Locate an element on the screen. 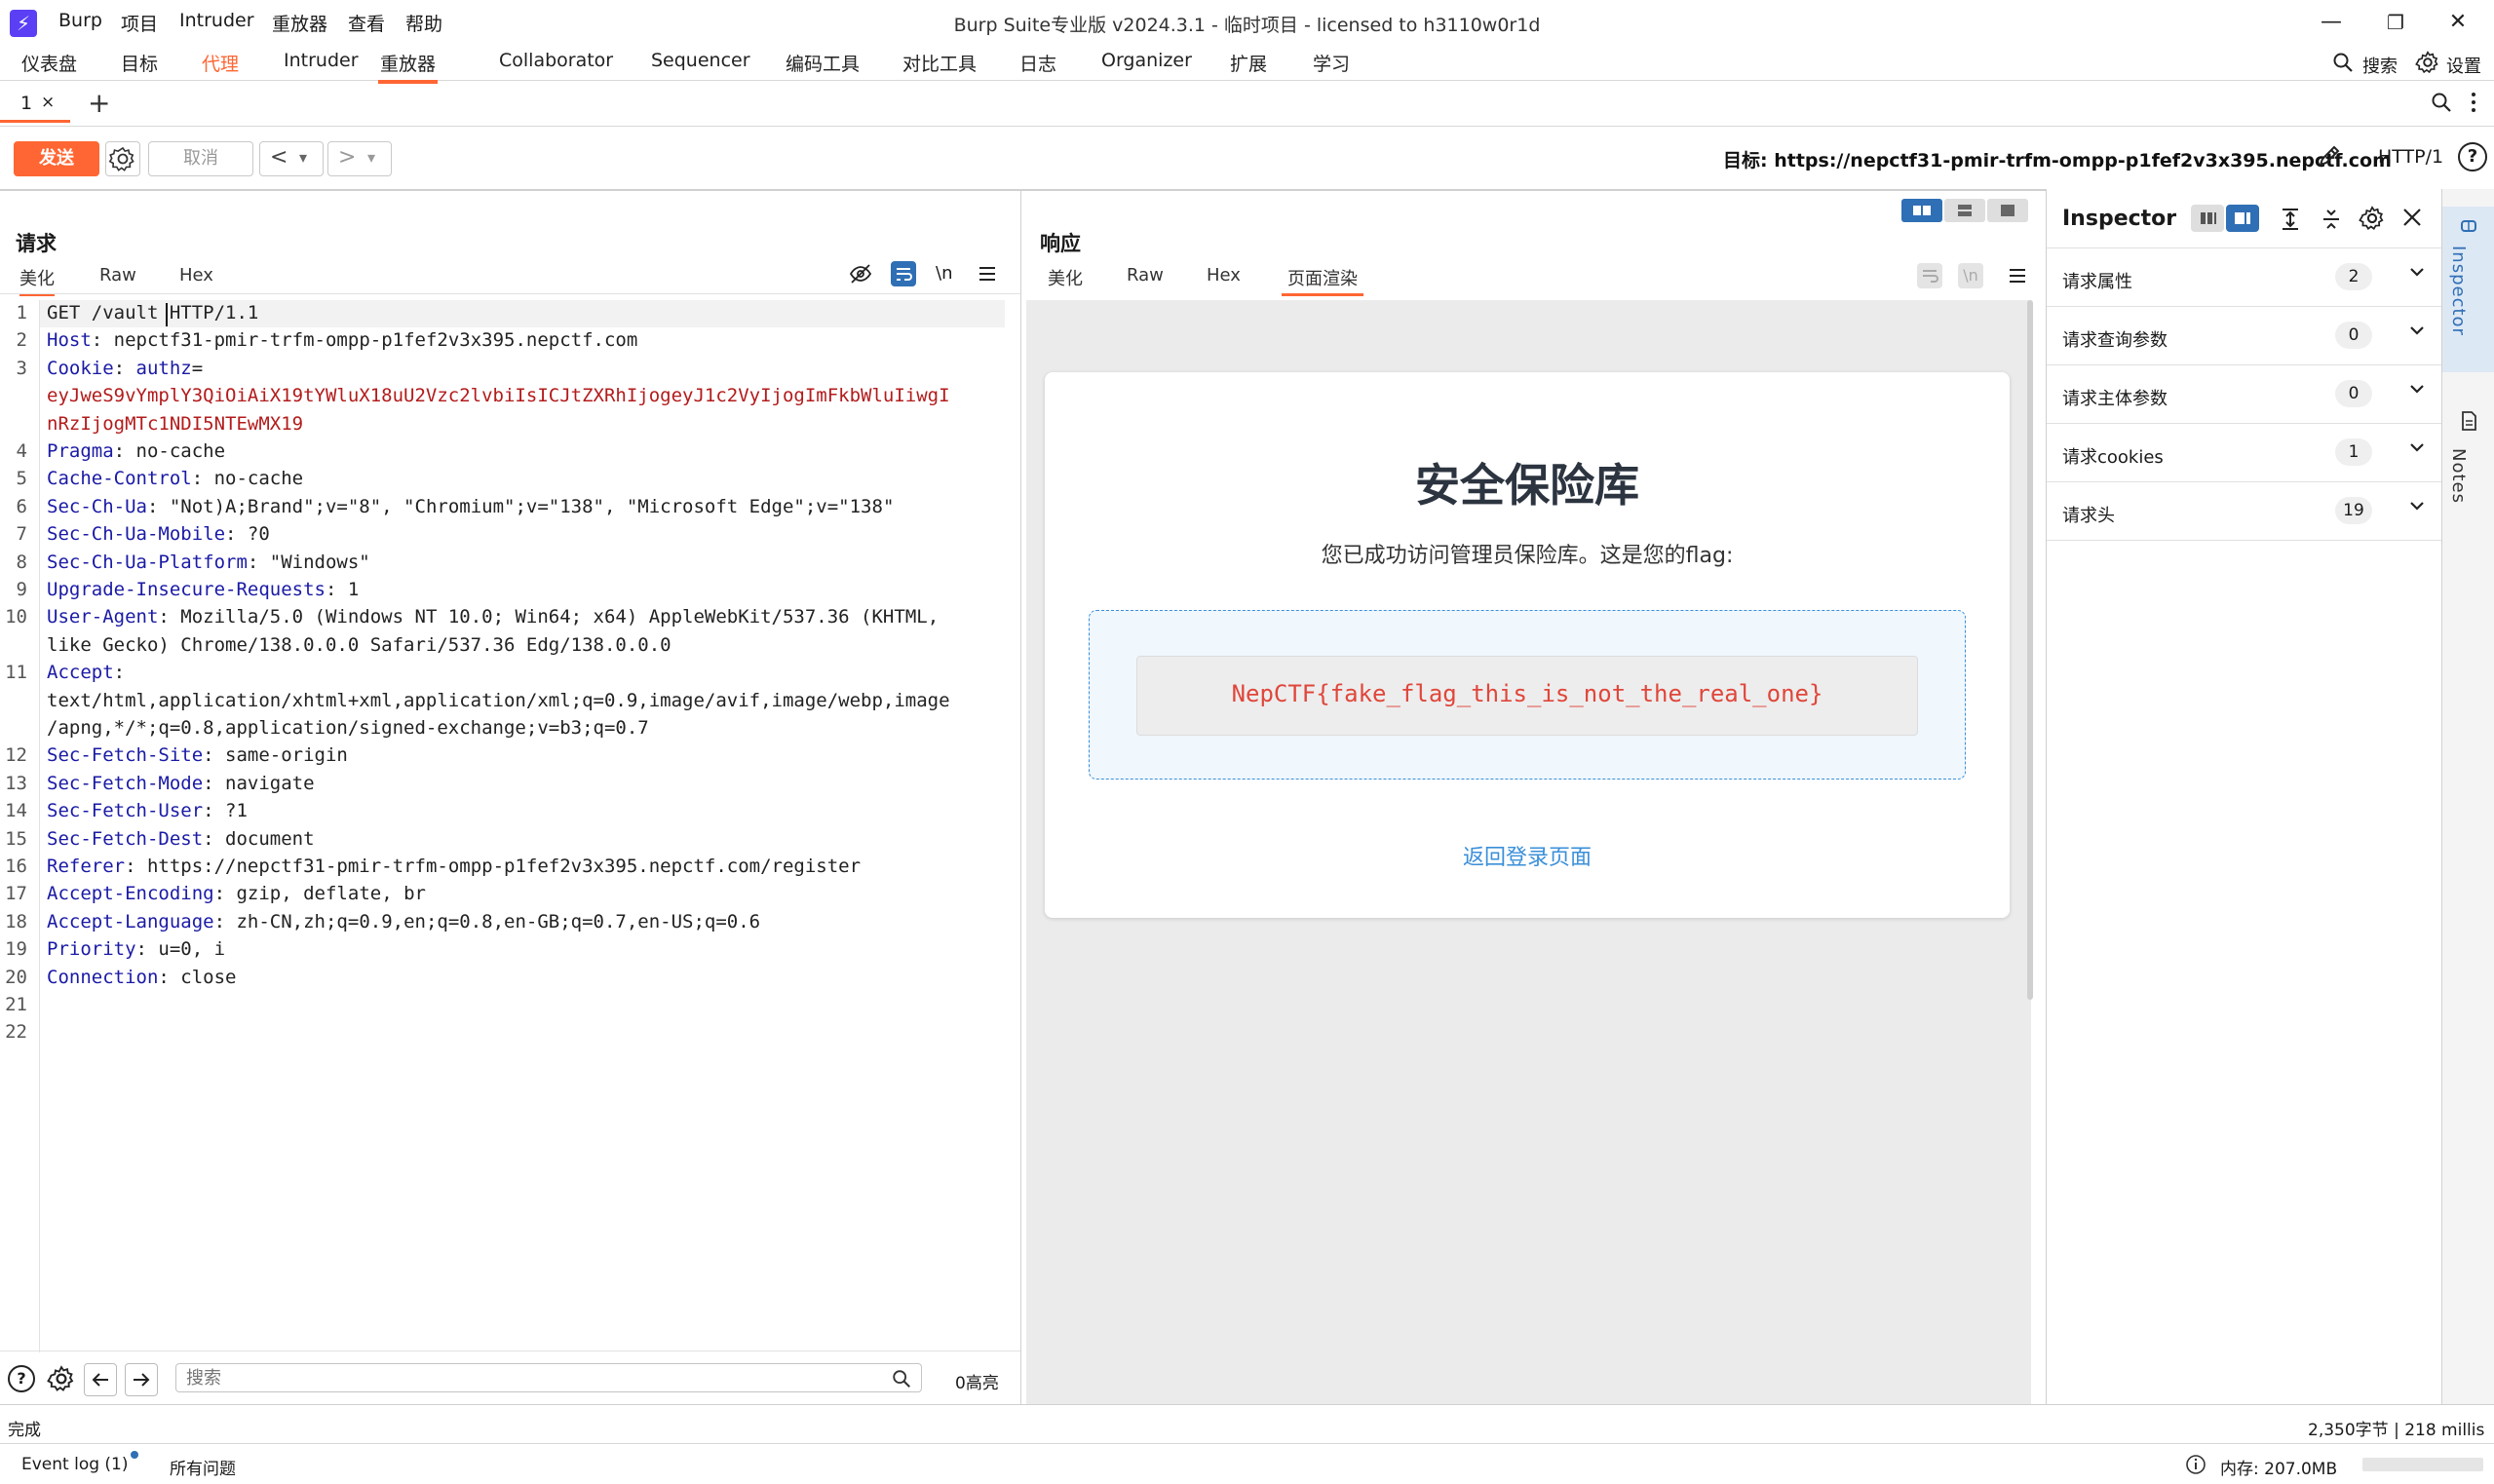 The height and width of the screenshot is (1484, 2494). menu-project: 项目 is located at coordinates (139, 23).